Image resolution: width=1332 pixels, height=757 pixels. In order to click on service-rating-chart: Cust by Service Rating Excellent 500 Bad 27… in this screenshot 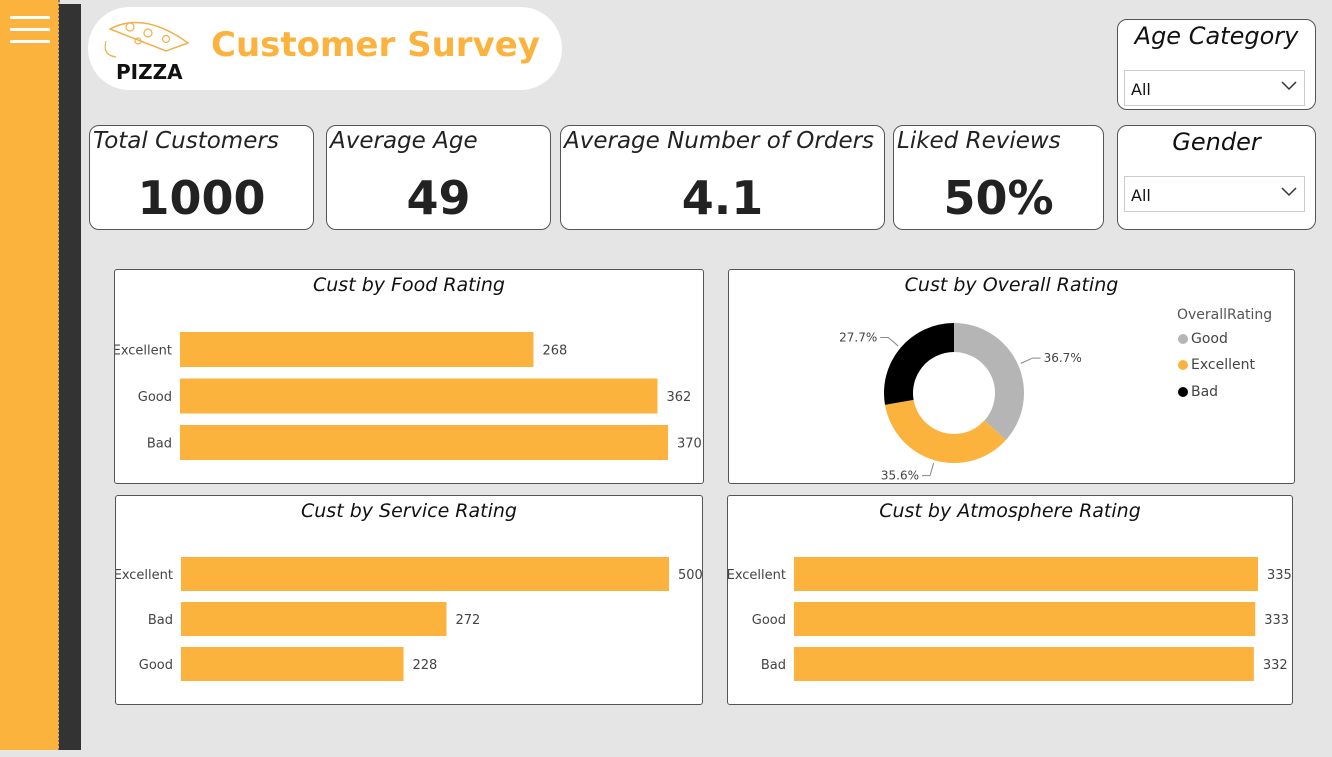, I will do `click(409, 600)`.